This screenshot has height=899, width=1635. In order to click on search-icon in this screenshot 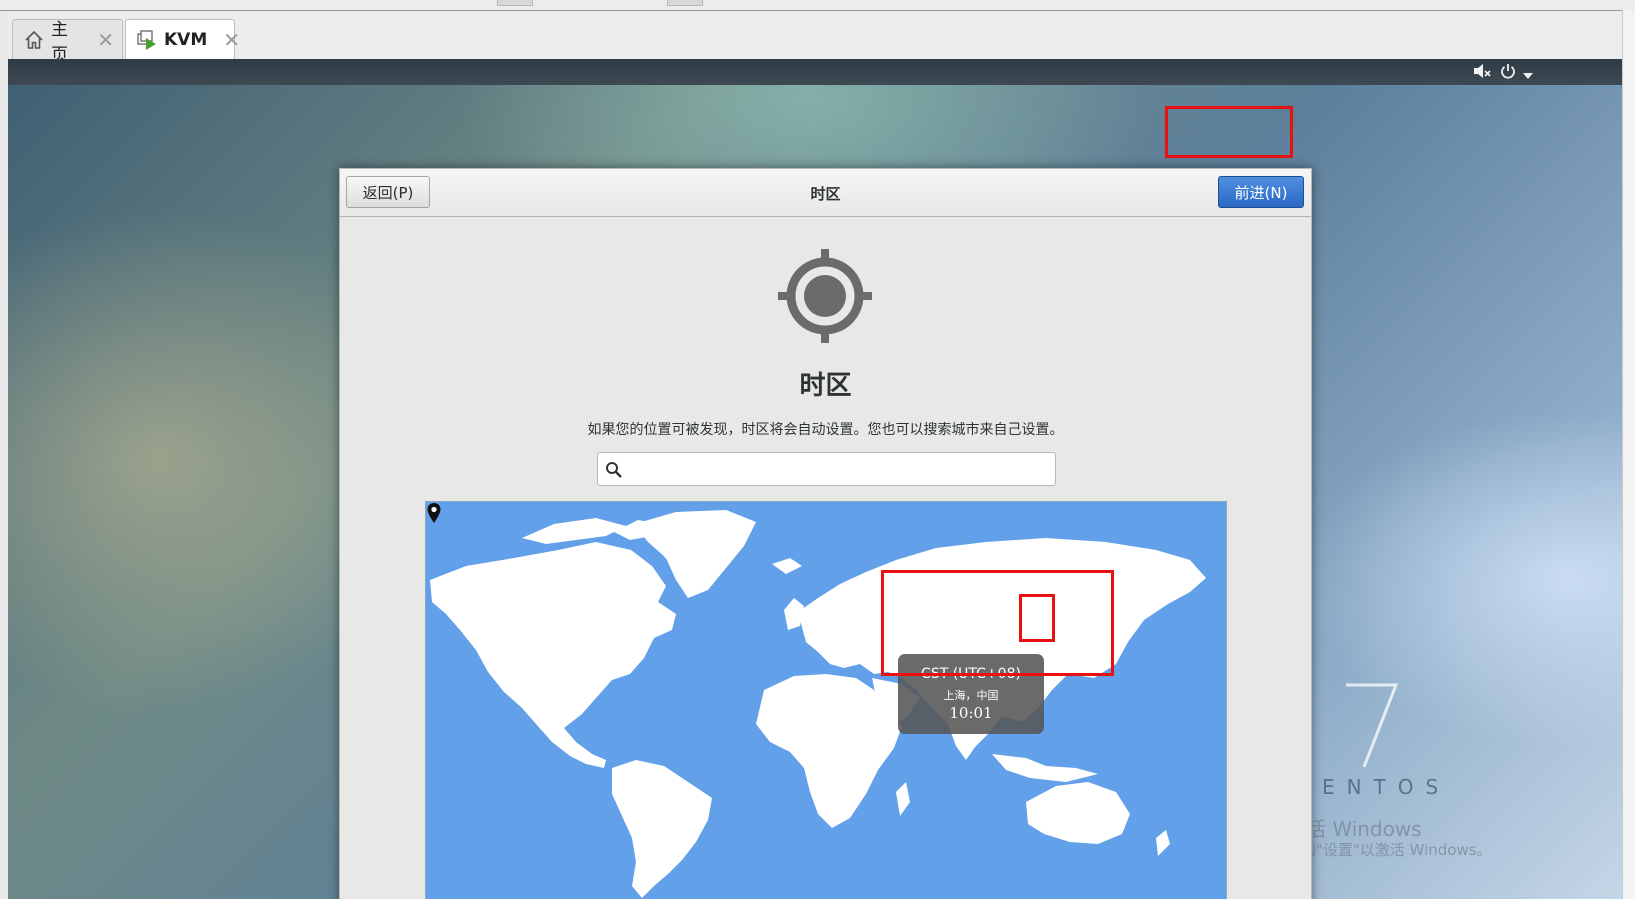, I will do `click(614, 470)`.